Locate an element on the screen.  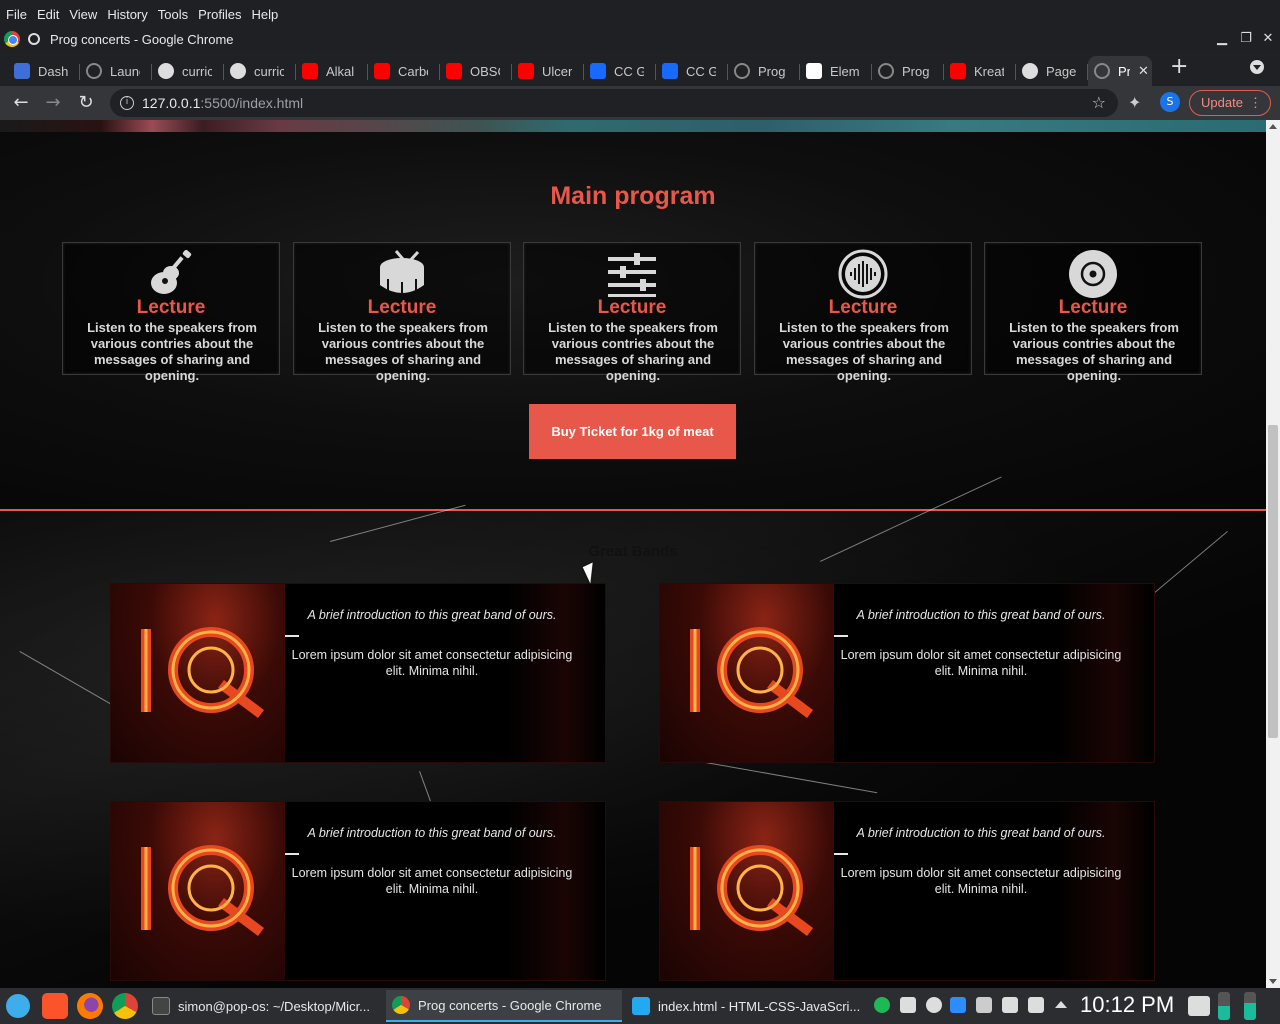
dashboard-icon is located at coordinates (22, 71).